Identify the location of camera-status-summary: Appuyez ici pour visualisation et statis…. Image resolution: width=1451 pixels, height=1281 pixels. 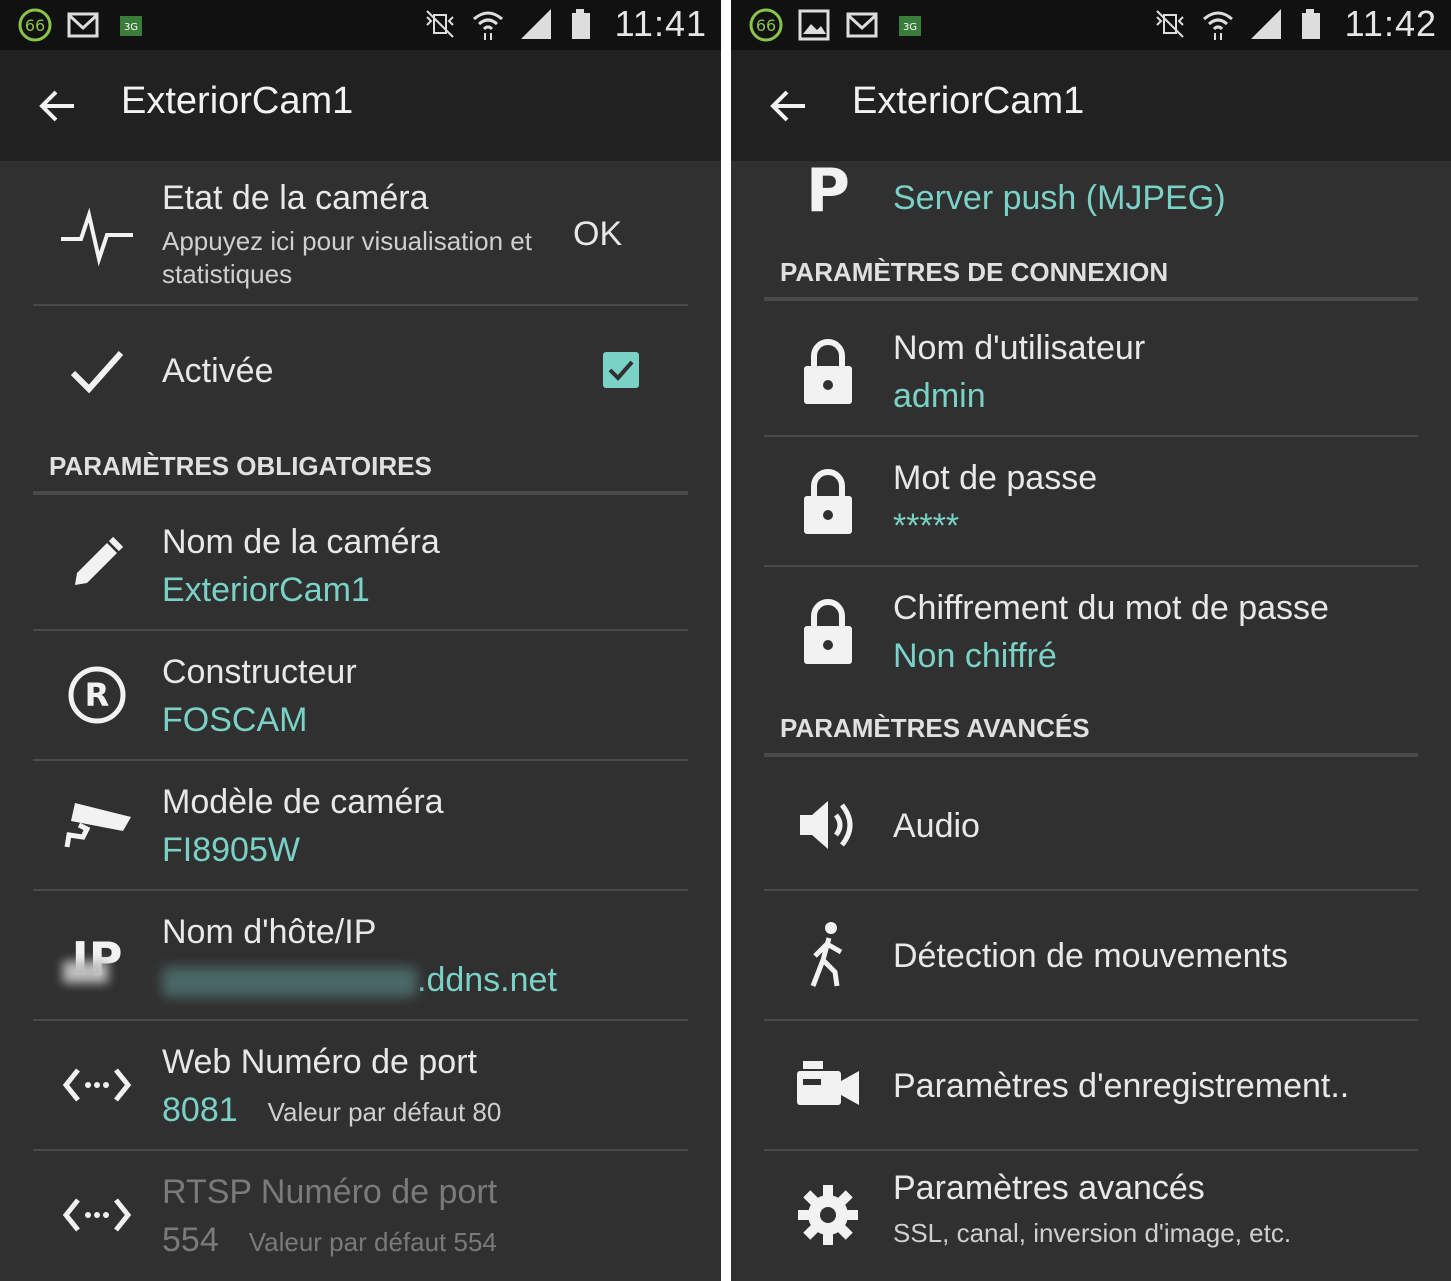
(347, 257).